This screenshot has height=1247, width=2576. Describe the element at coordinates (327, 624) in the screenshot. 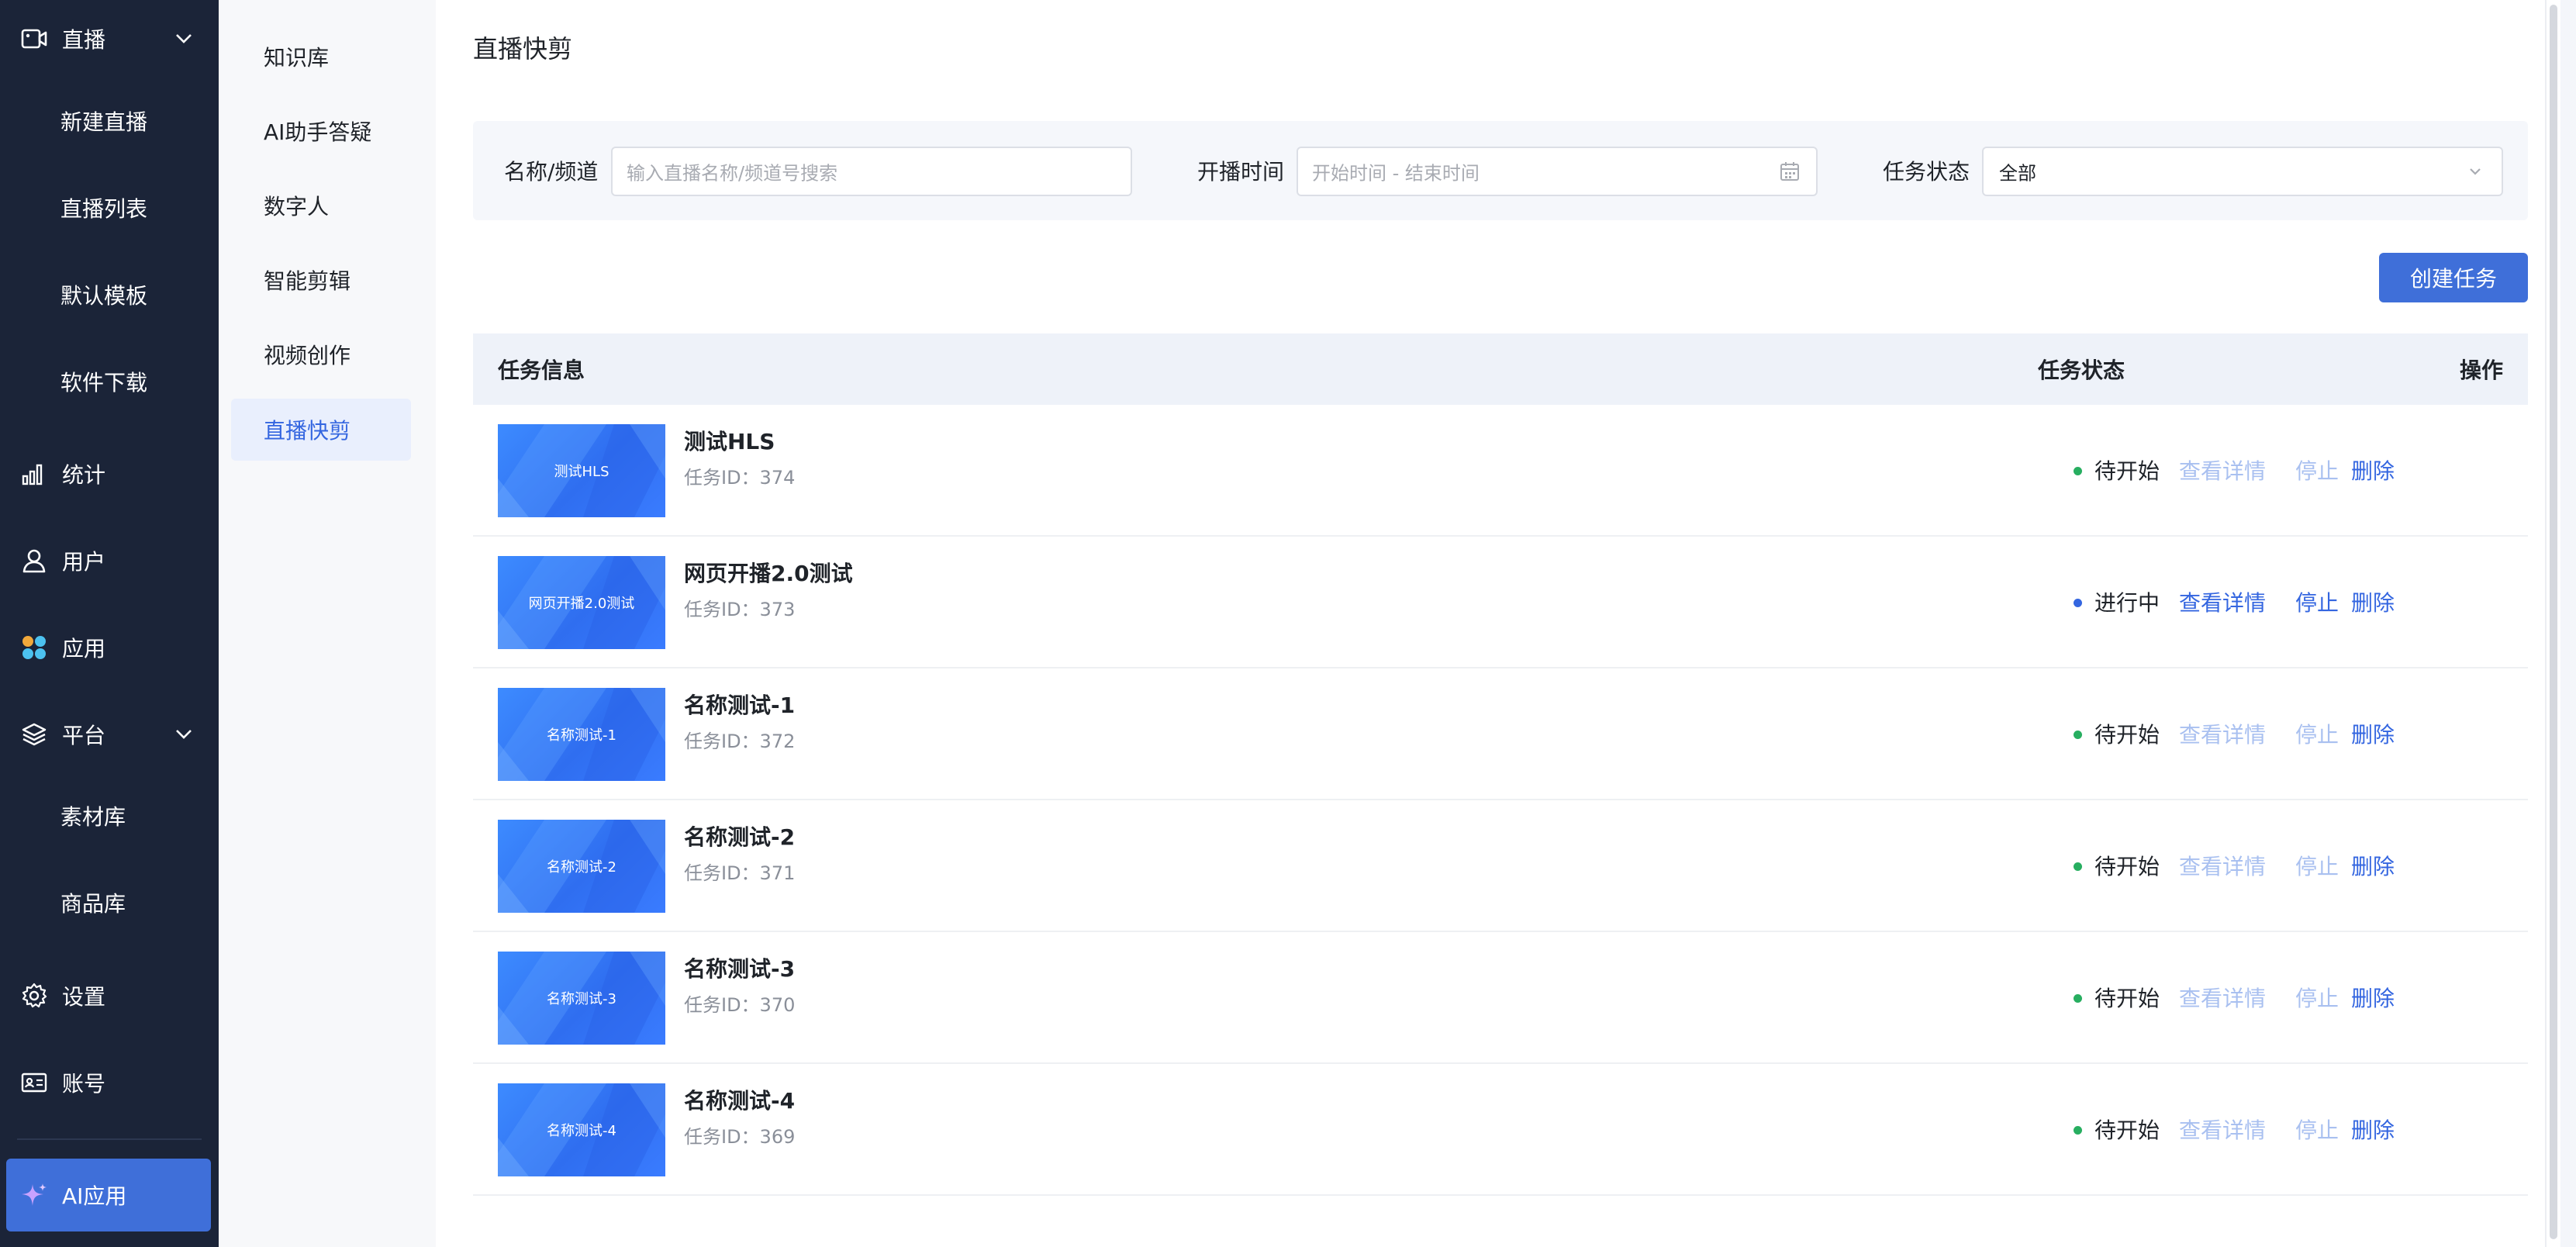

I see `ai-submenu: 知识库 AI助手答疑 数字人 智能剪辑 视频创作 直播快剪` at that location.